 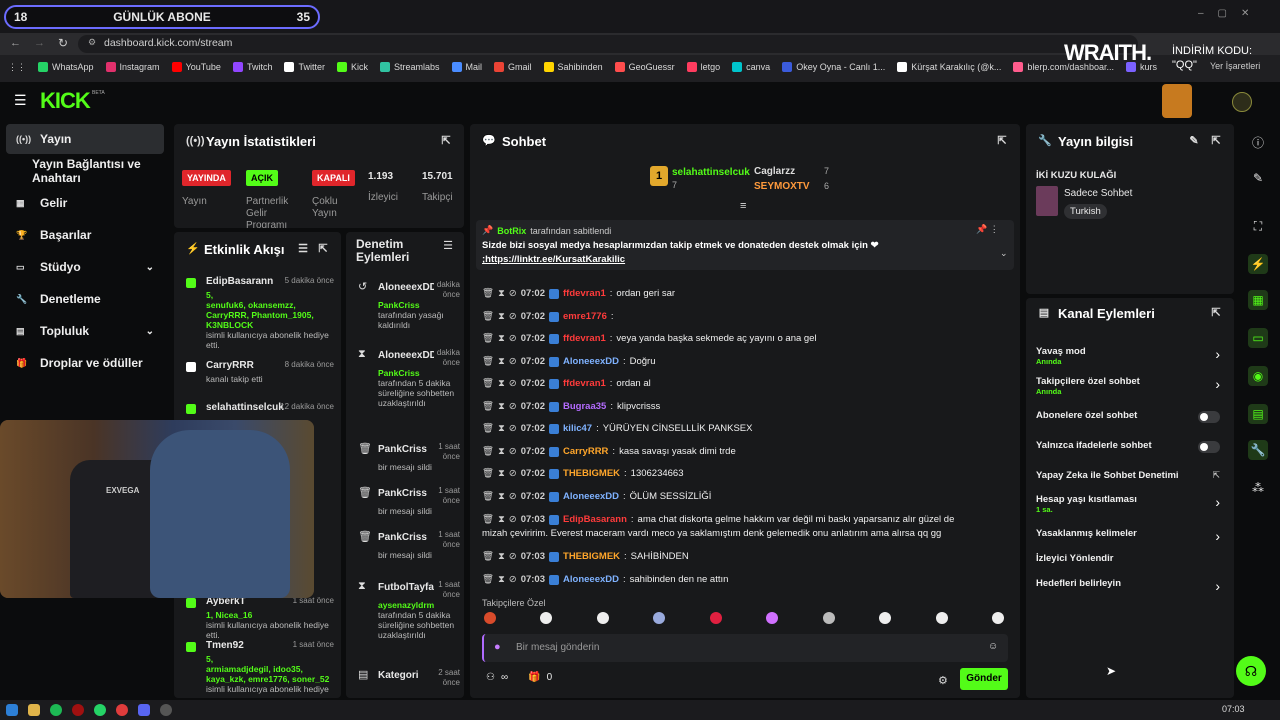 I want to click on chat-username: CarryRRR, so click(x=585, y=451).